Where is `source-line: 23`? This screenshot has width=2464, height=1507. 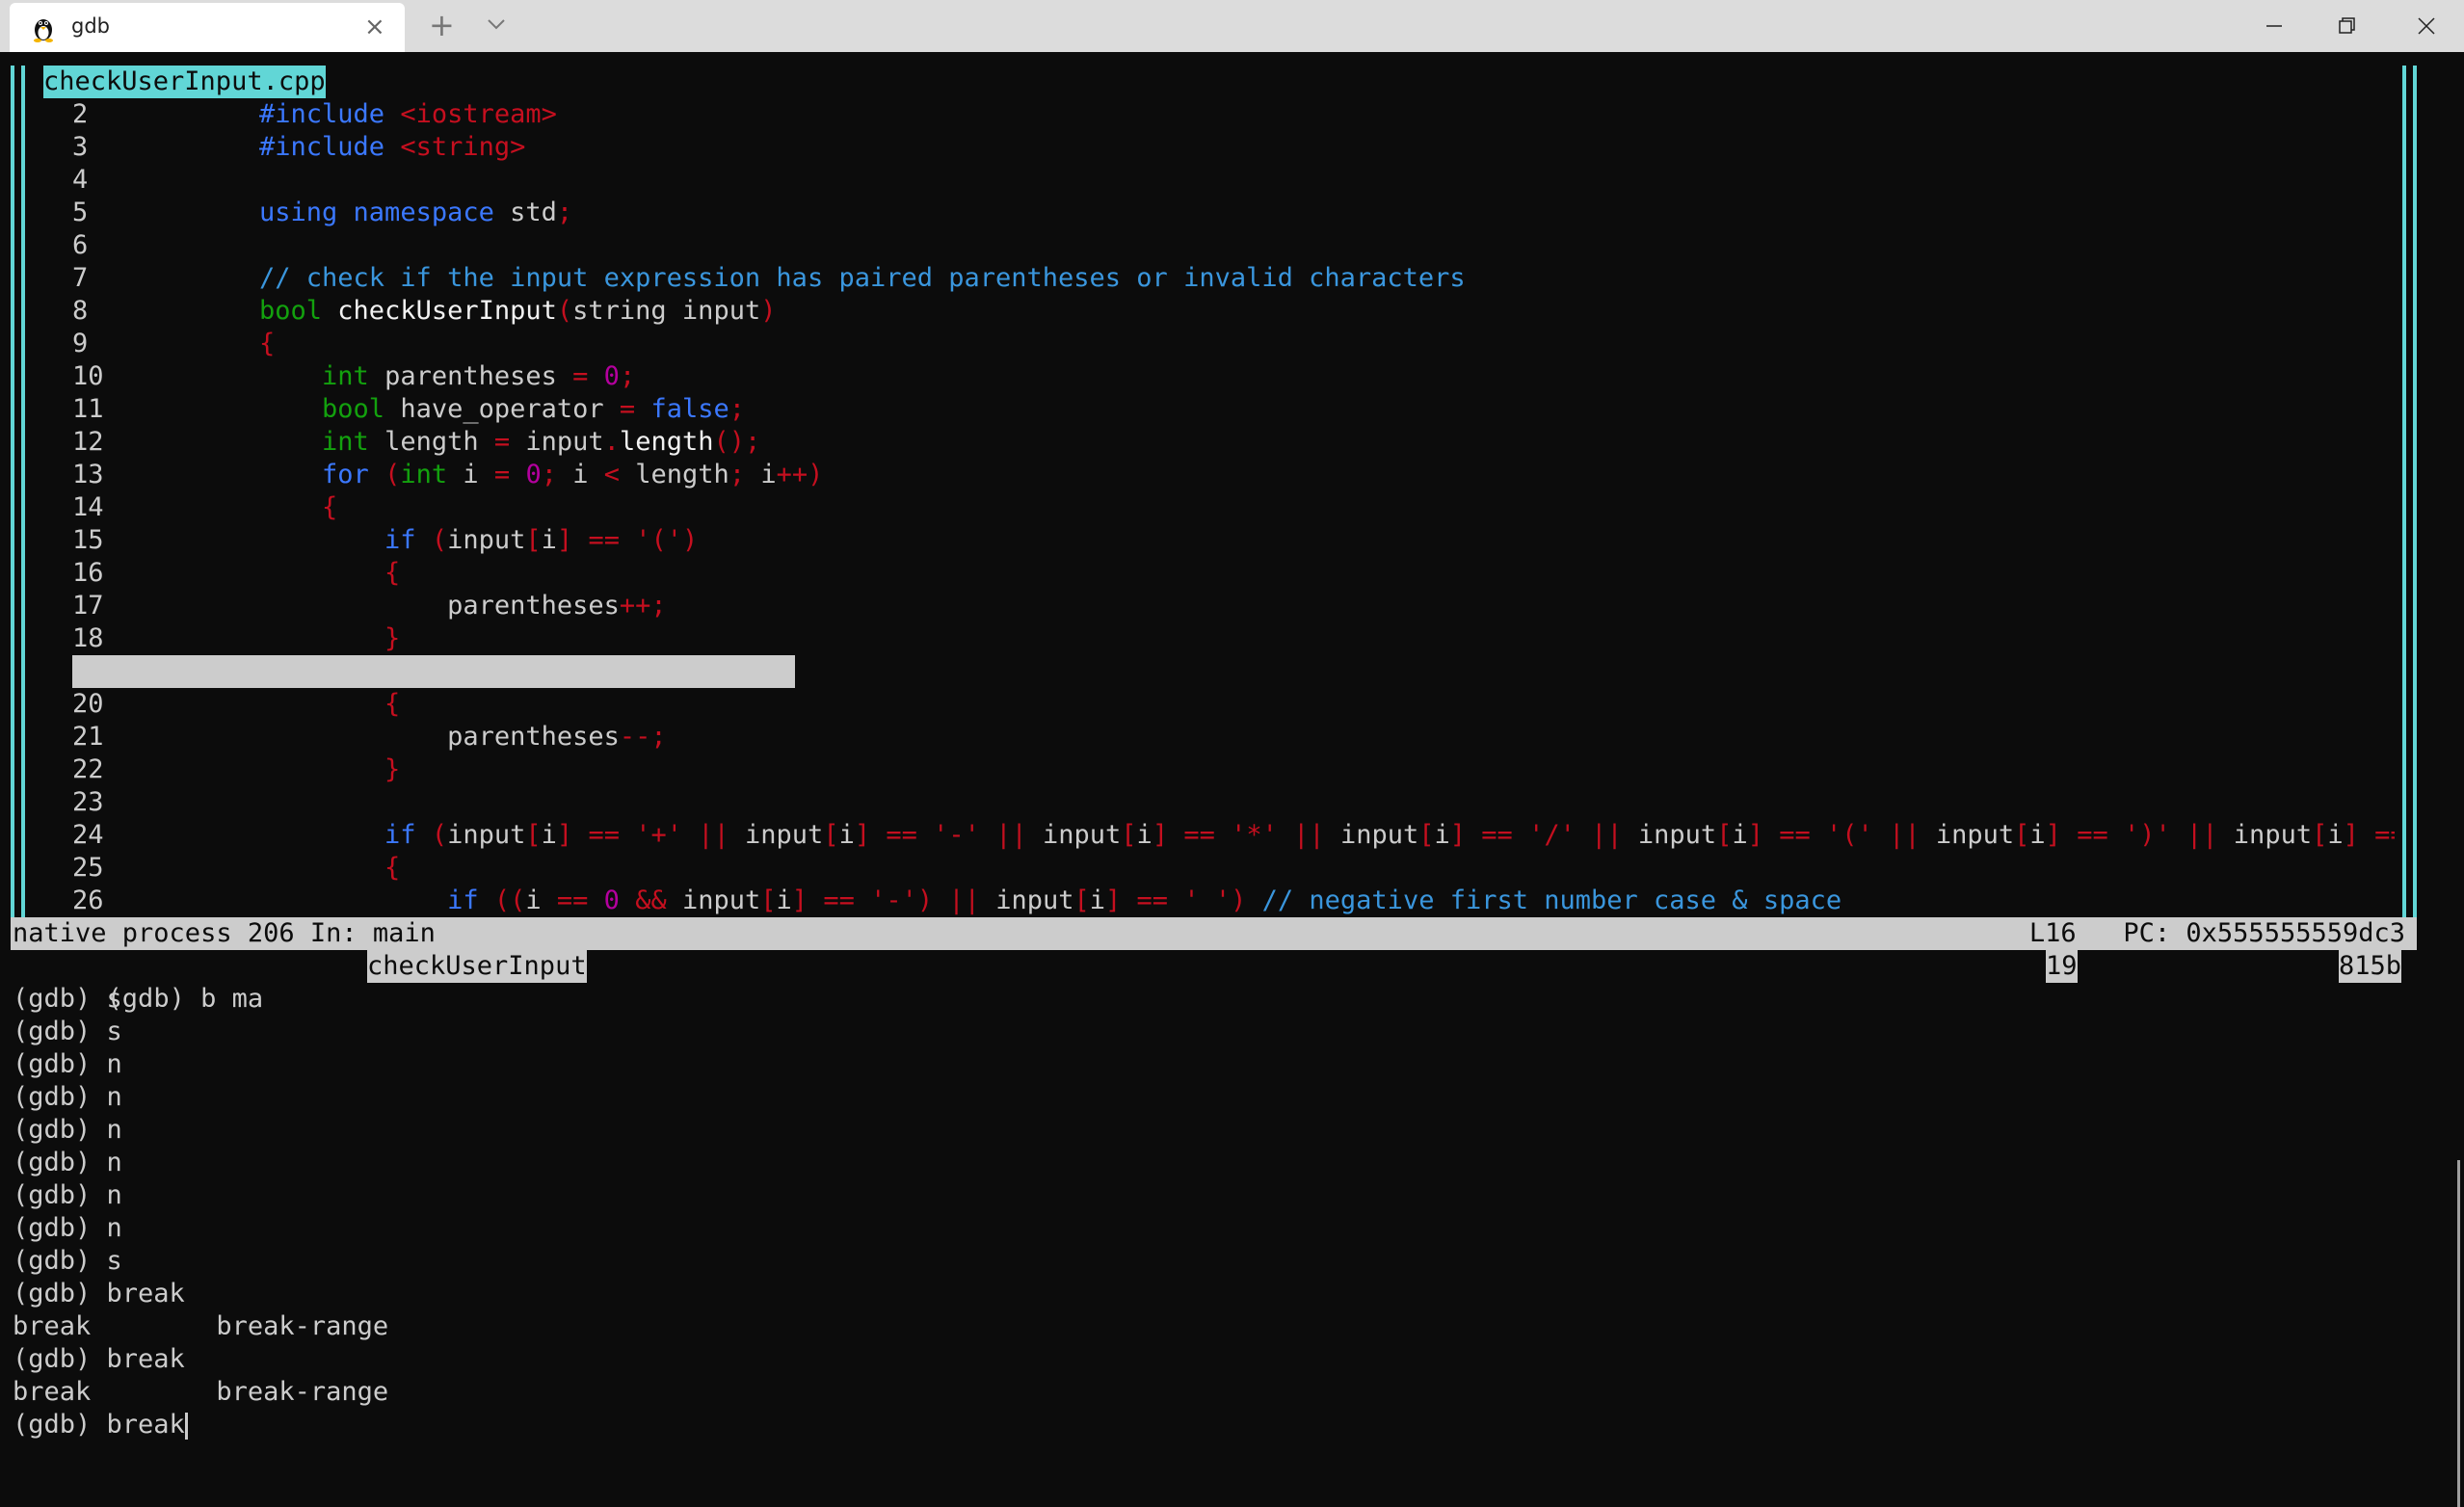 source-line: 23 is located at coordinates (88, 802).